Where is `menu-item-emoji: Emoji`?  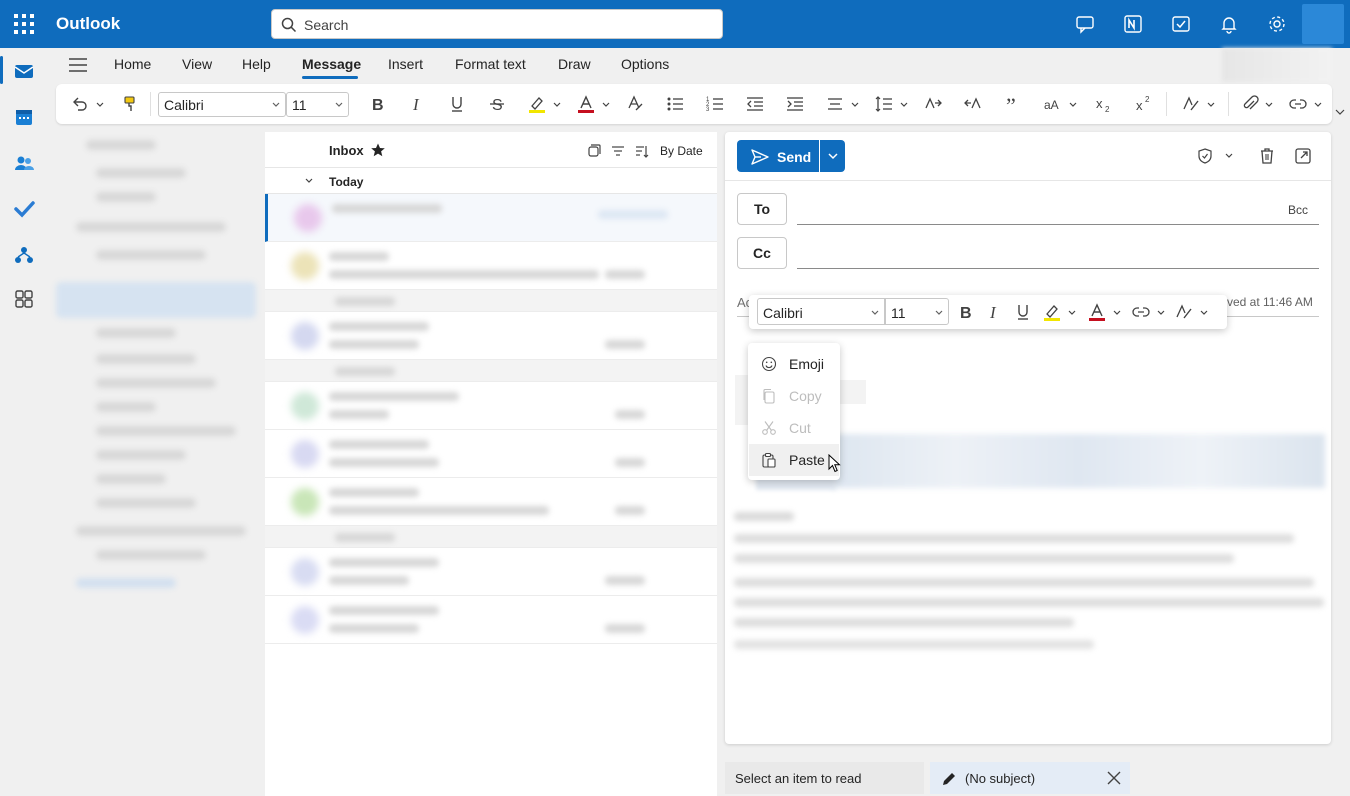 menu-item-emoji: Emoji is located at coordinates (794, 364).